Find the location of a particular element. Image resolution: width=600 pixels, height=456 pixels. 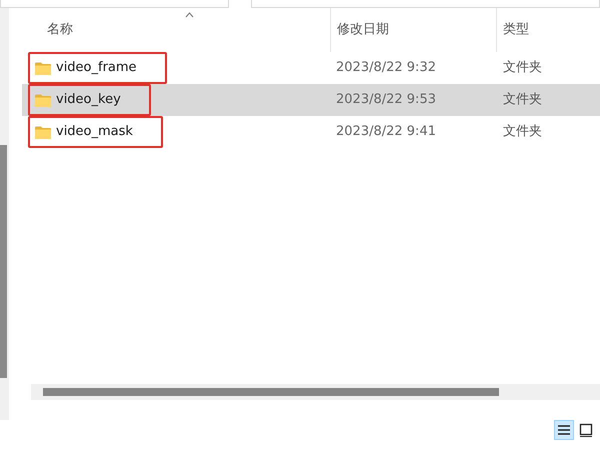

file-name: video_key is located at coordinates (88, 100).